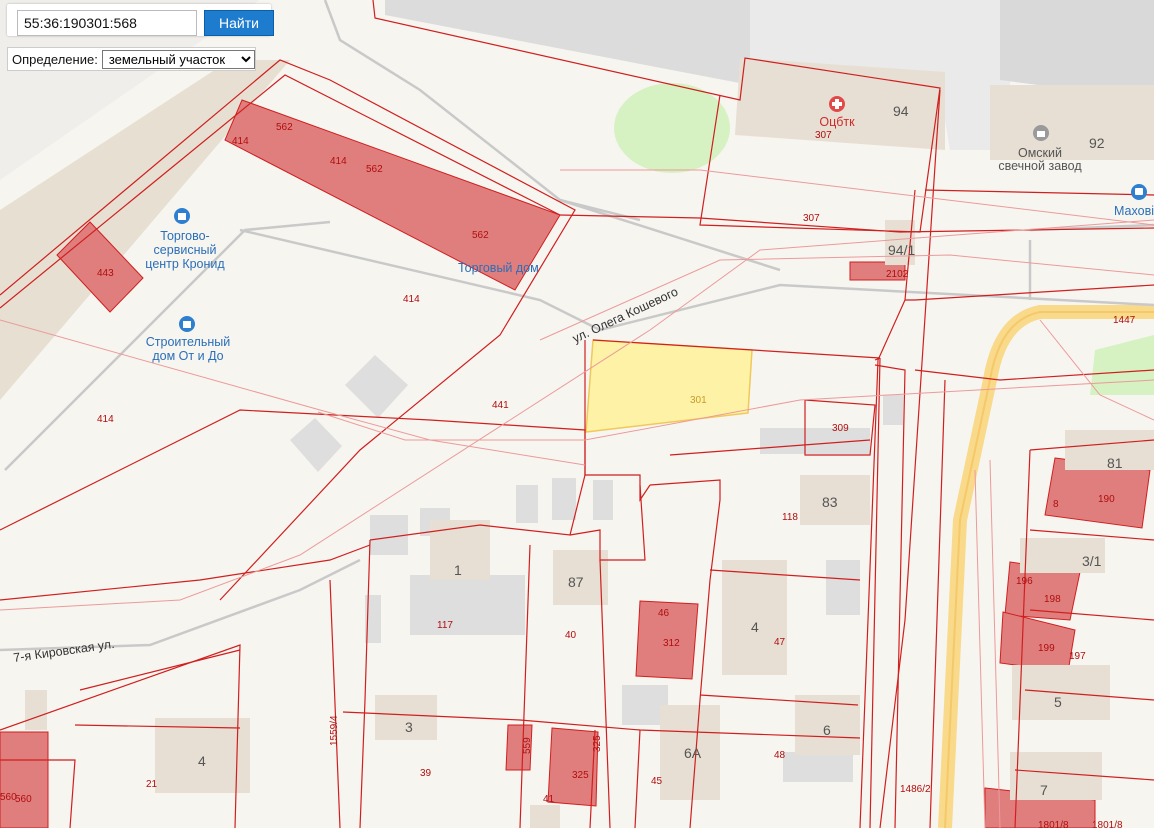 The image size is (1154, 828). I want to click on svg-text: 87, so click(576, 582).